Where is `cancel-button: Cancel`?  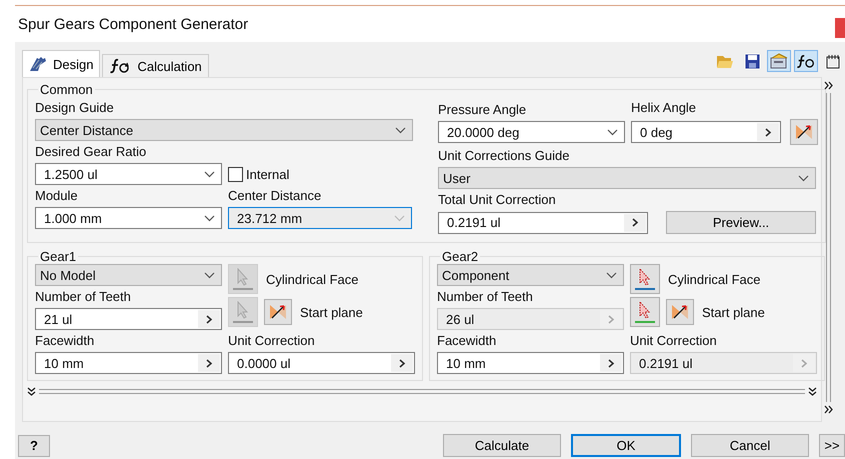 cancel-button: Cancel is located at coordinates (750, 445).